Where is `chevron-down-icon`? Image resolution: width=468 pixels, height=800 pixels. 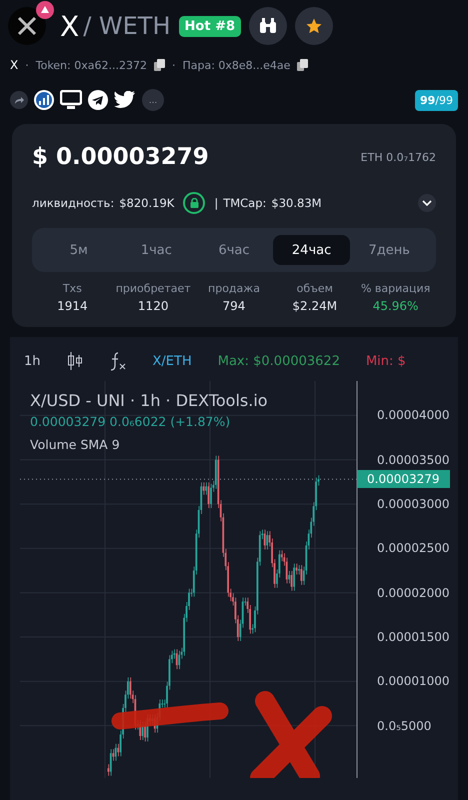
chevron-down-icon is located at coordinates (427, 203).